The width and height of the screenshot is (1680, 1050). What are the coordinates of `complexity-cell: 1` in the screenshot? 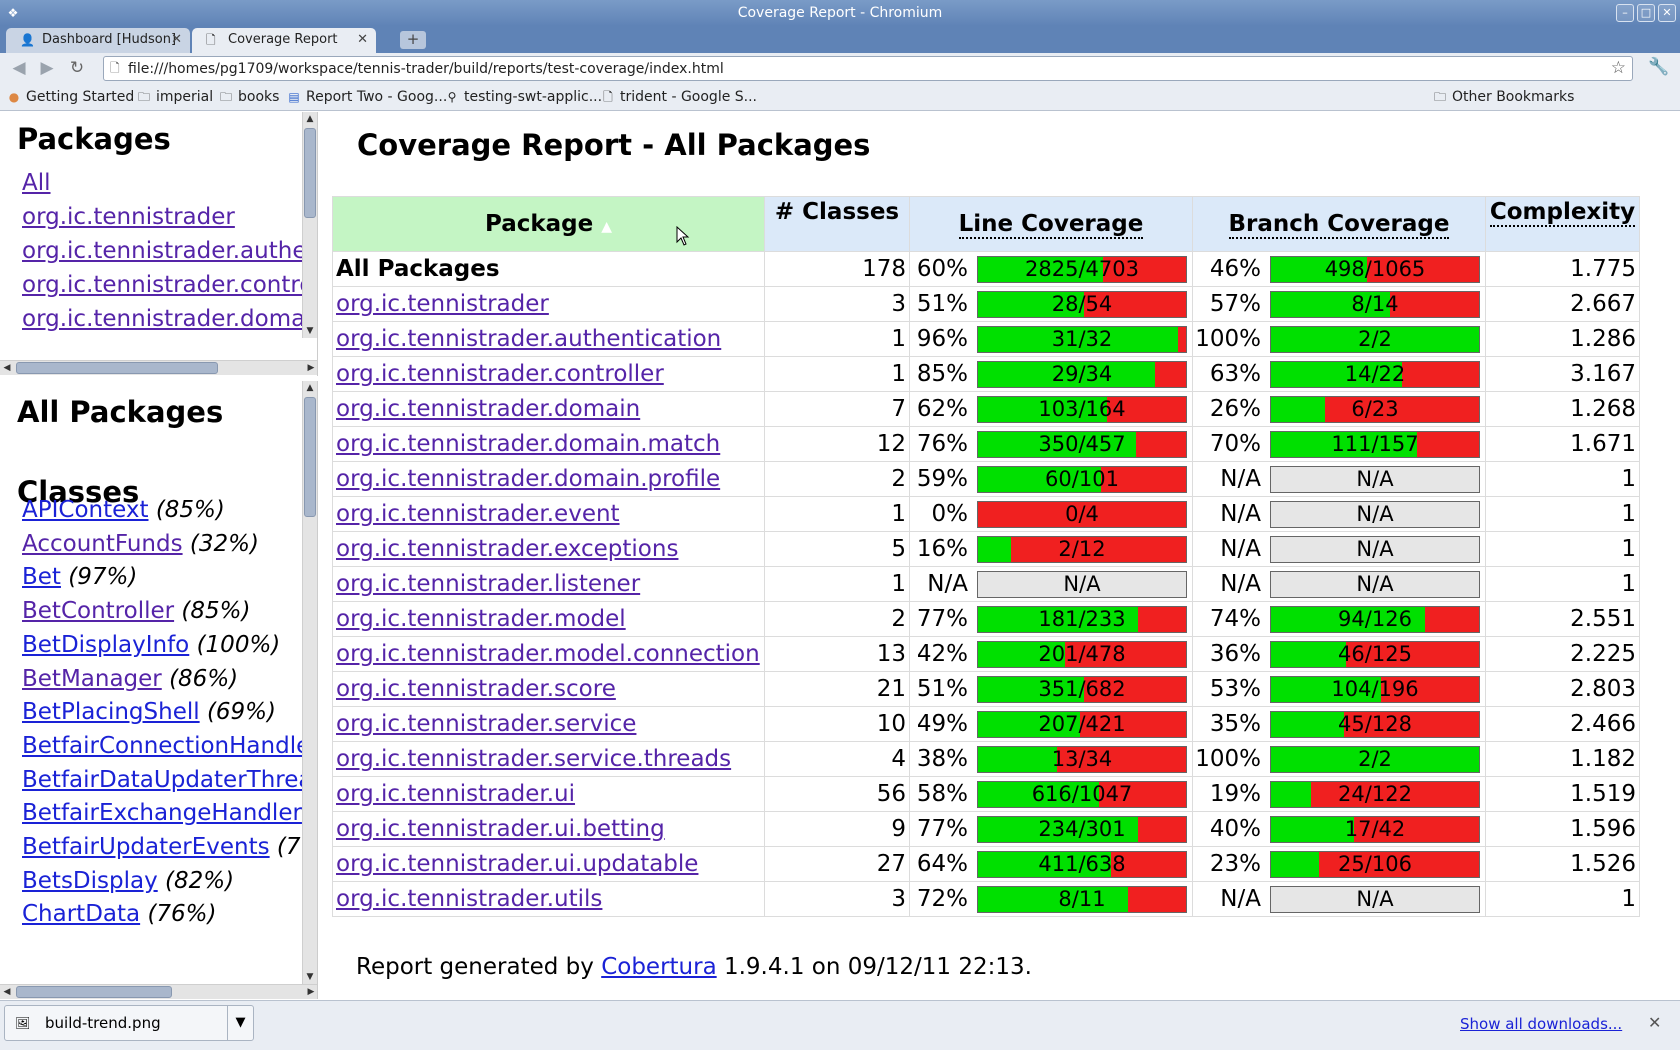 It's located at (1562, 899).